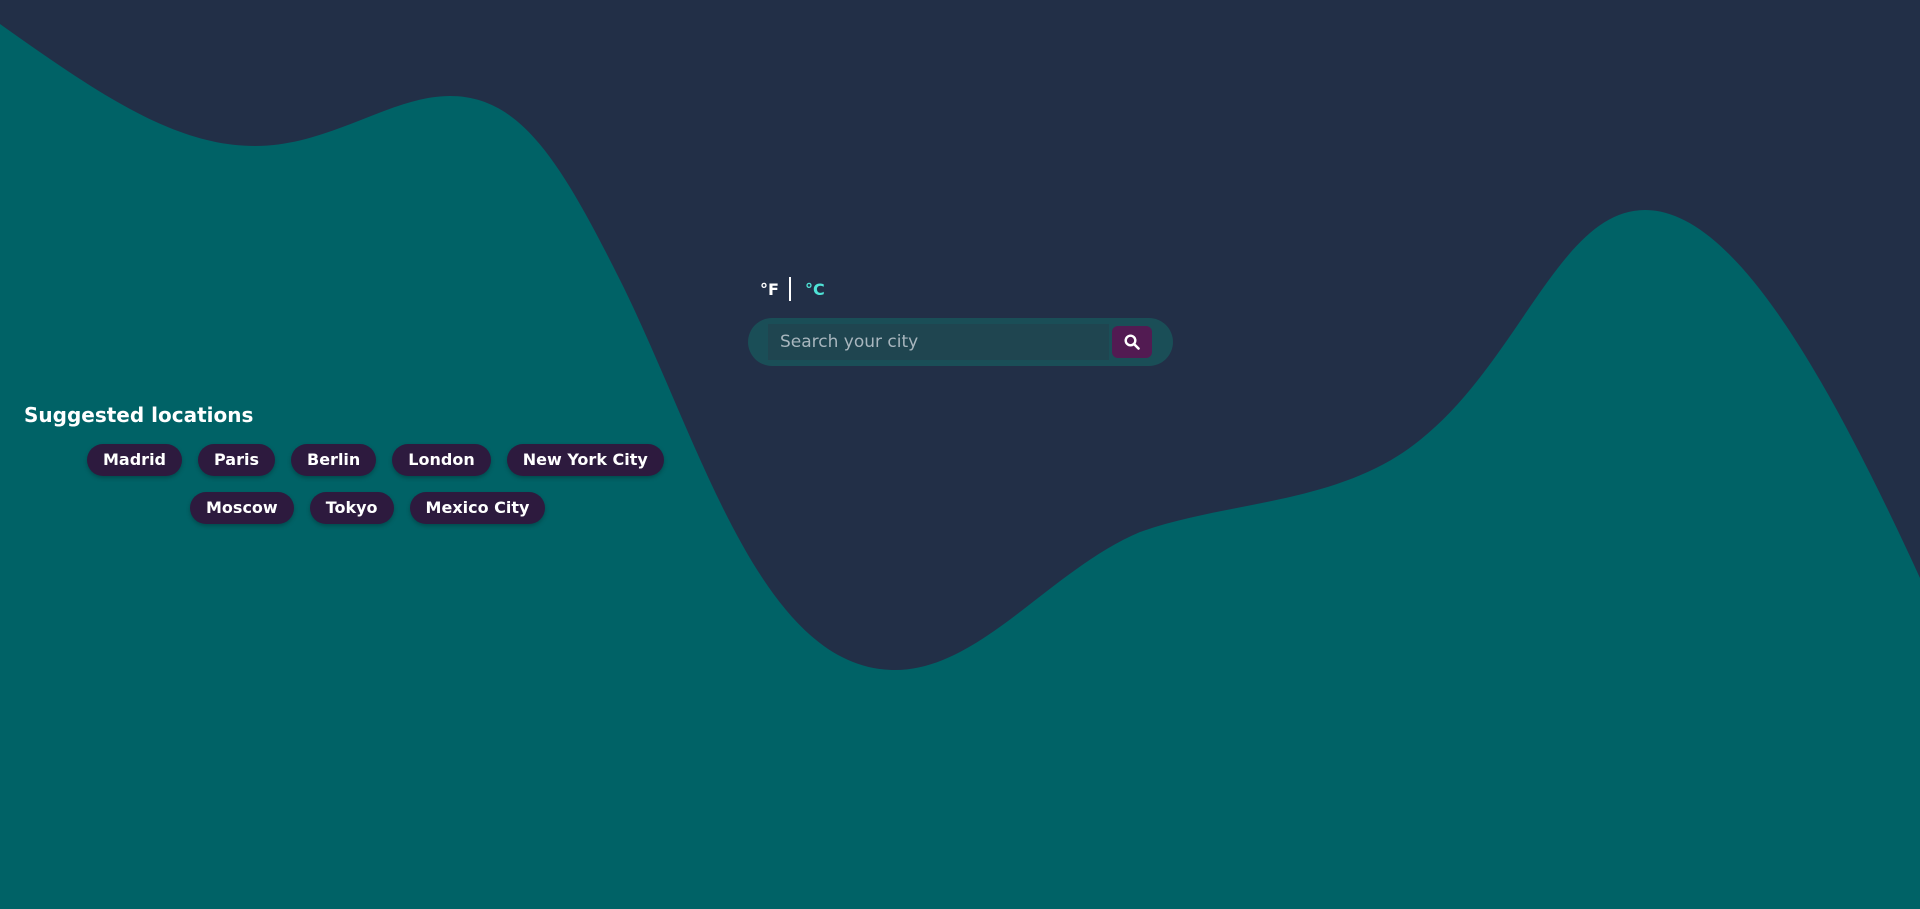 This screenshot has height=909, width=1920. I want to click on search-icon, so click(1132, 342).